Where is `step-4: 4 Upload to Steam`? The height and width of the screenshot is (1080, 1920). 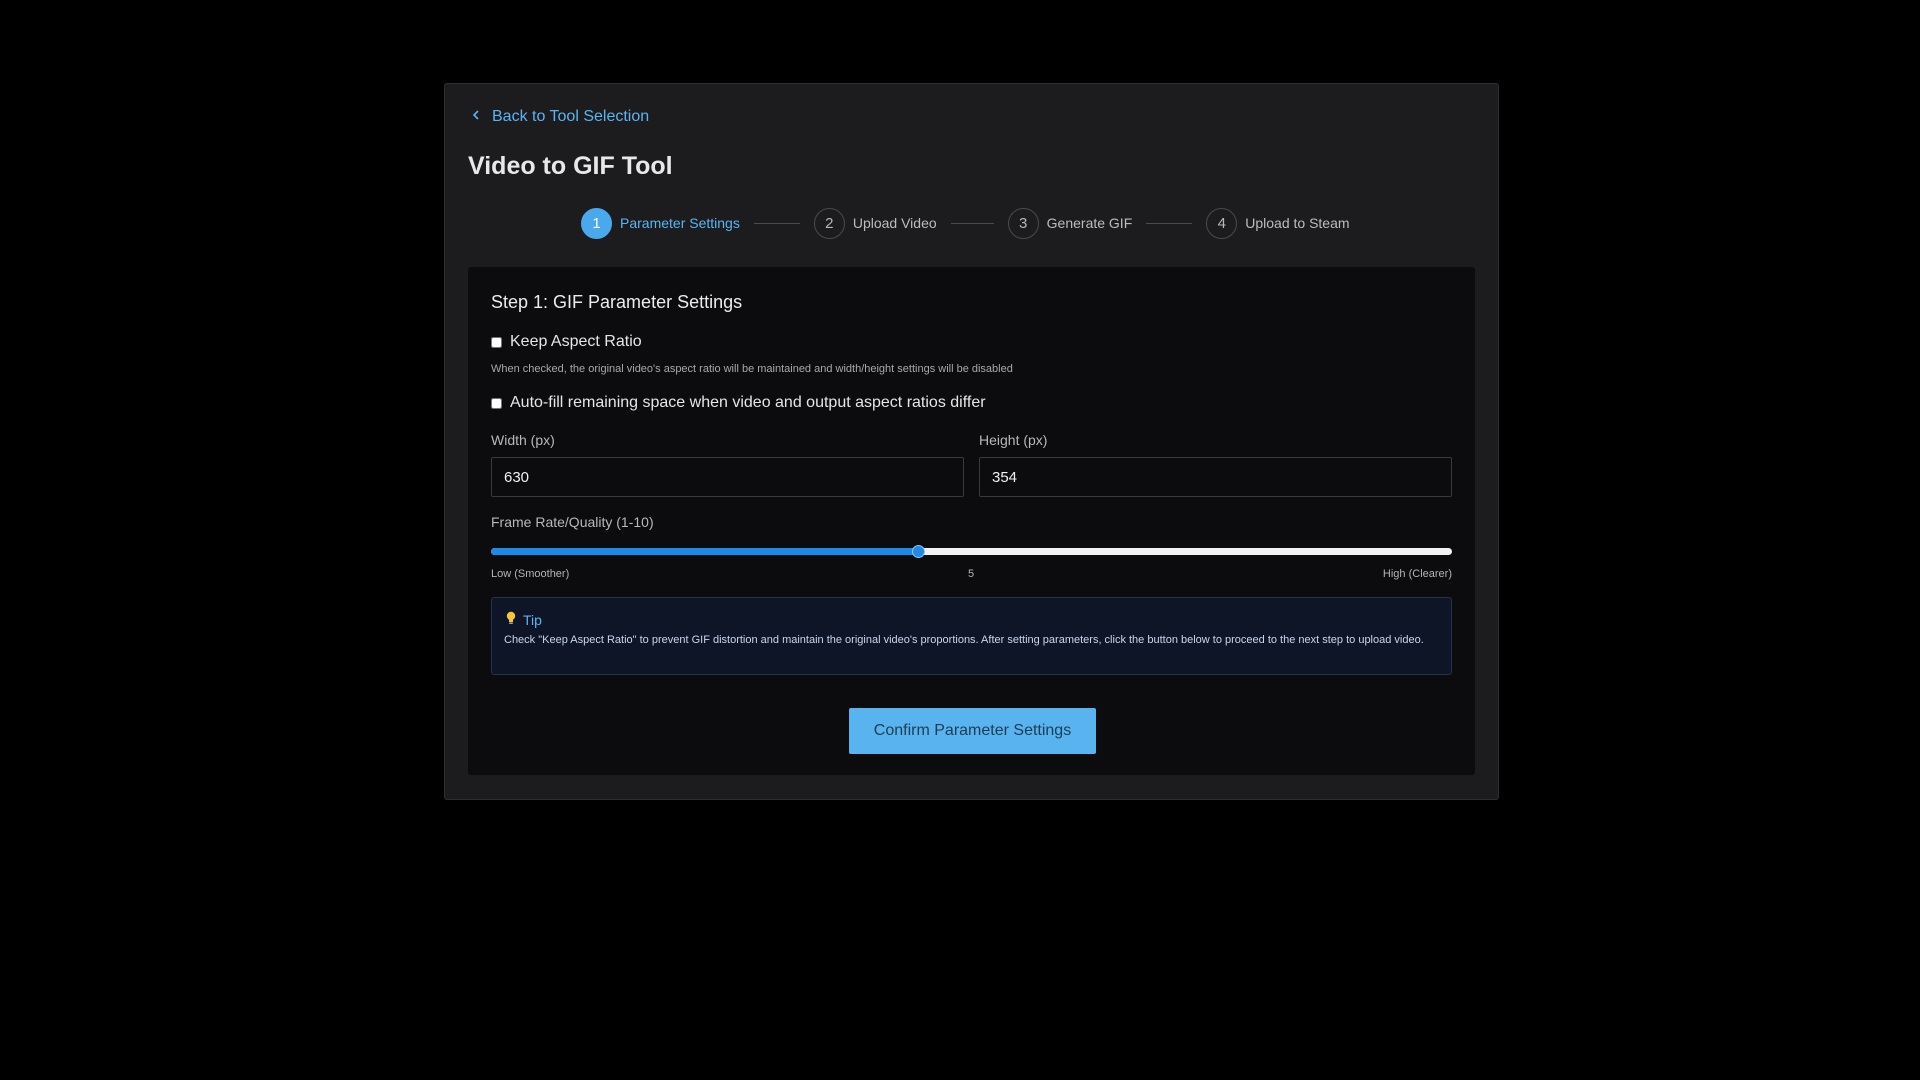 step-4: 4 Upload to Steam is located at coordinates (1278, 223).